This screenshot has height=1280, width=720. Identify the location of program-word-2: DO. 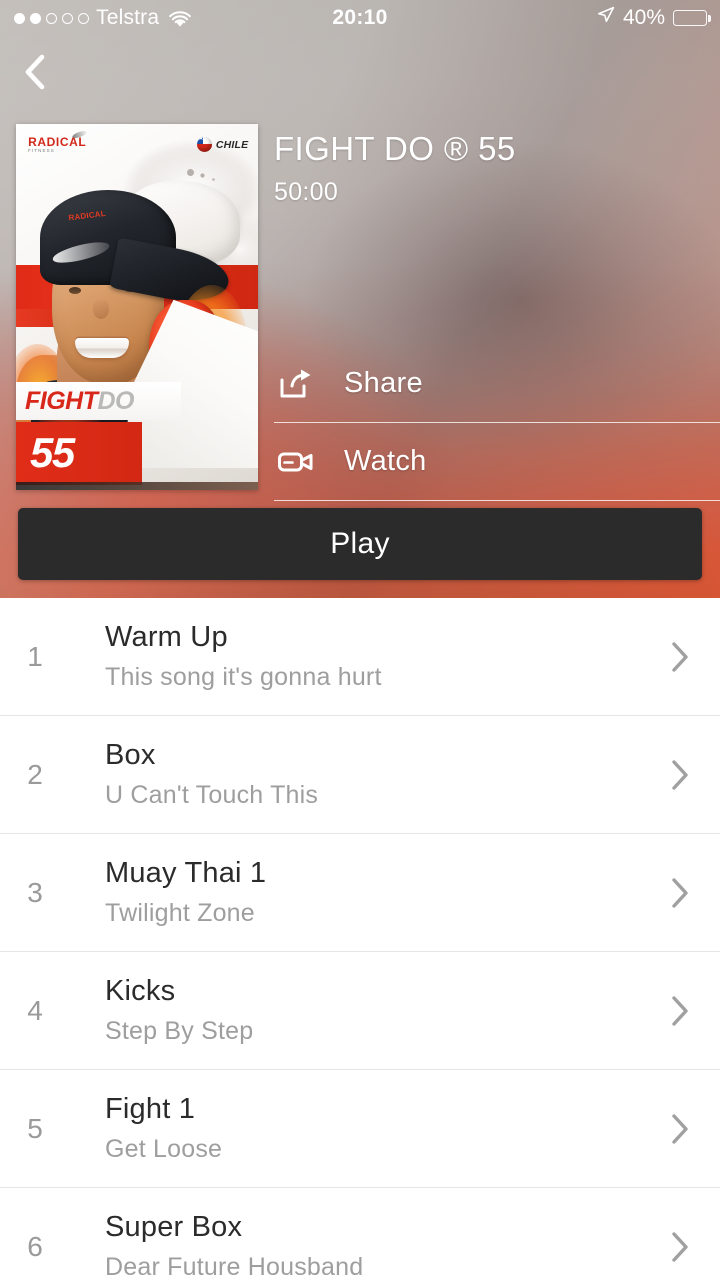
(116, 400).